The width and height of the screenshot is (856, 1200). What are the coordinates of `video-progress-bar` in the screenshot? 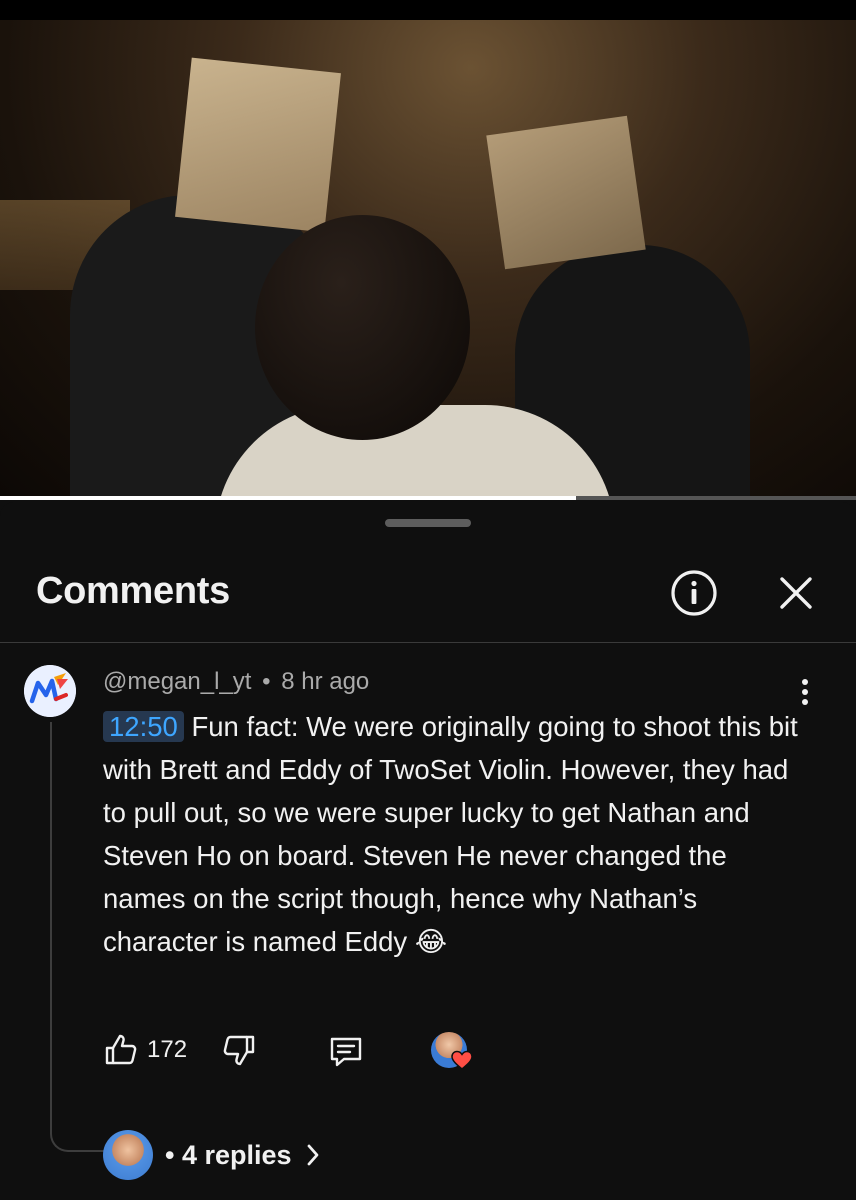 It's located at (428, 498).